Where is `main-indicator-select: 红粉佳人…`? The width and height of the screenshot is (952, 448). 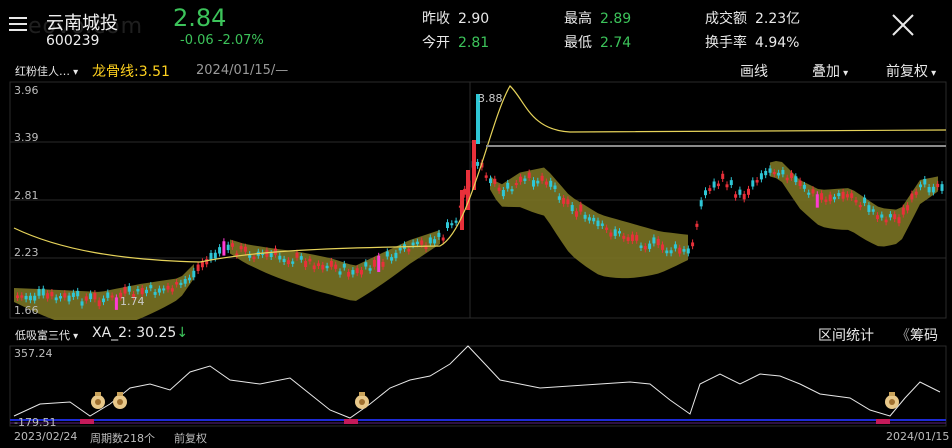
main-indicator-select: 红粉佳人… is located at coordinates (46, 71).